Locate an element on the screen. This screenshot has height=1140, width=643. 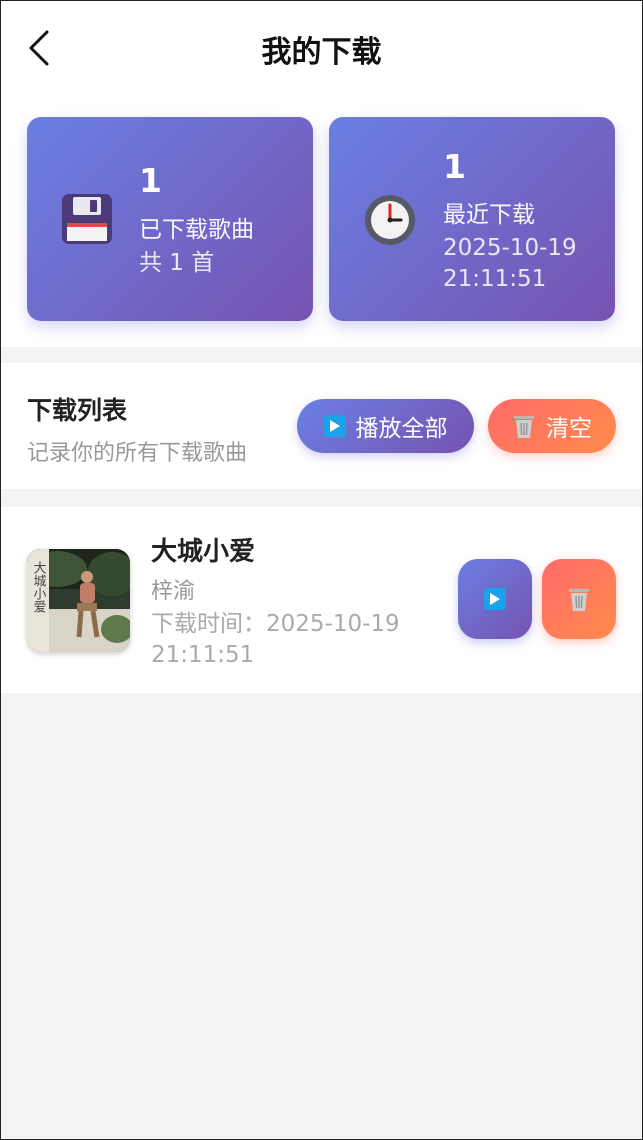
play-song-button is located at coordinates (495, 599).